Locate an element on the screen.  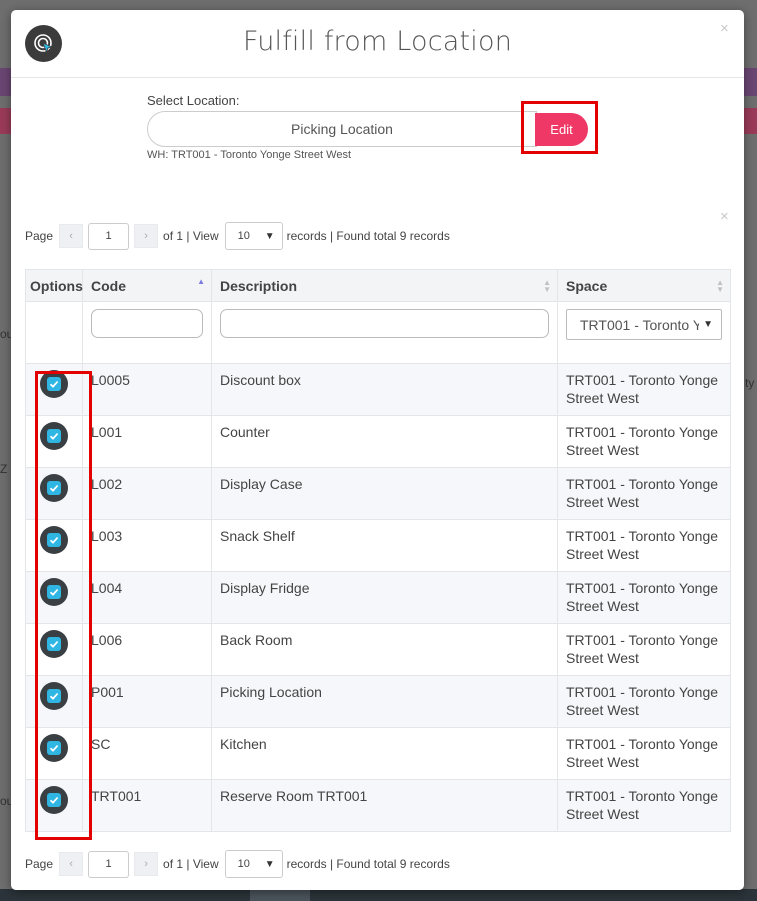
description-filter-input is located at coordinates (384, 323).